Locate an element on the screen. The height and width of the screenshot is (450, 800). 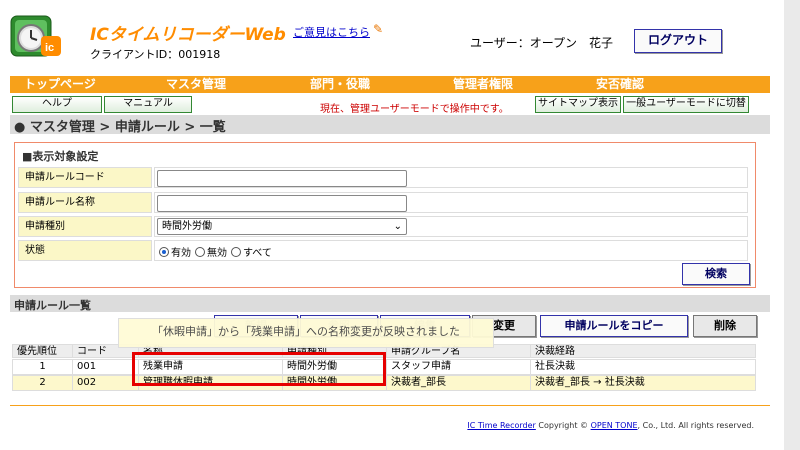
footer-divider is located at coordinates (390, 405).